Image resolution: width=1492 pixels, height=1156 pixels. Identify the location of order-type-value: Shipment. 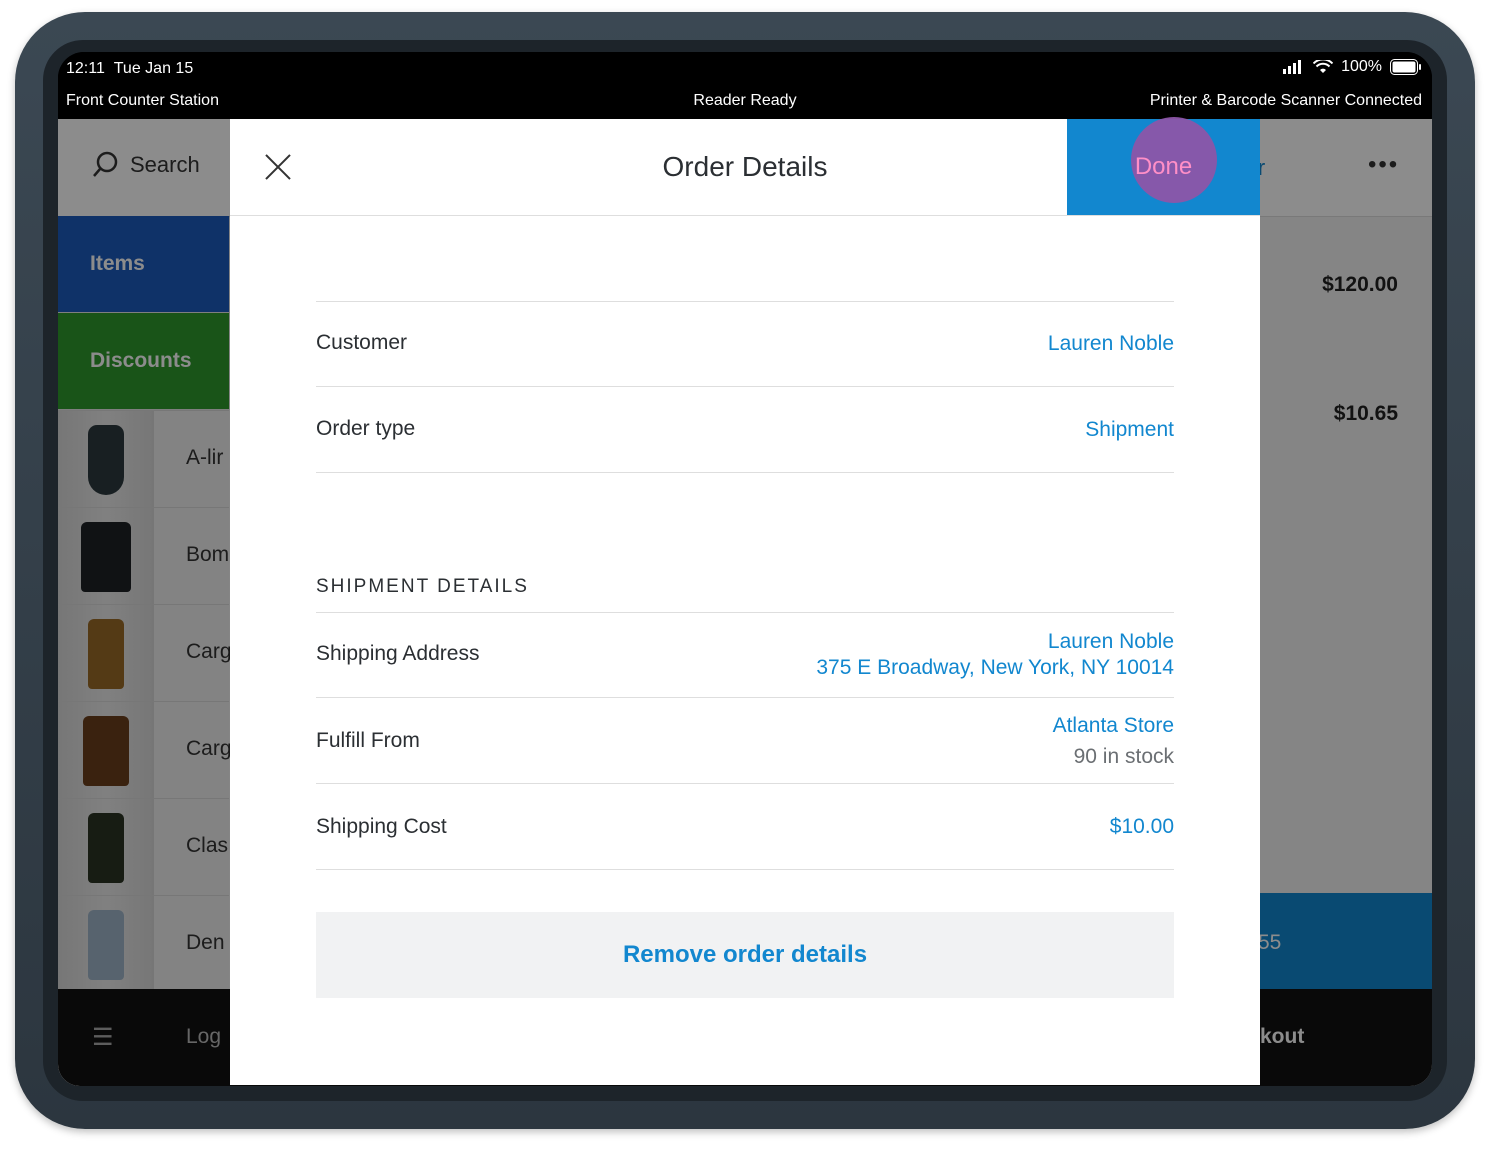
(1129, 430).